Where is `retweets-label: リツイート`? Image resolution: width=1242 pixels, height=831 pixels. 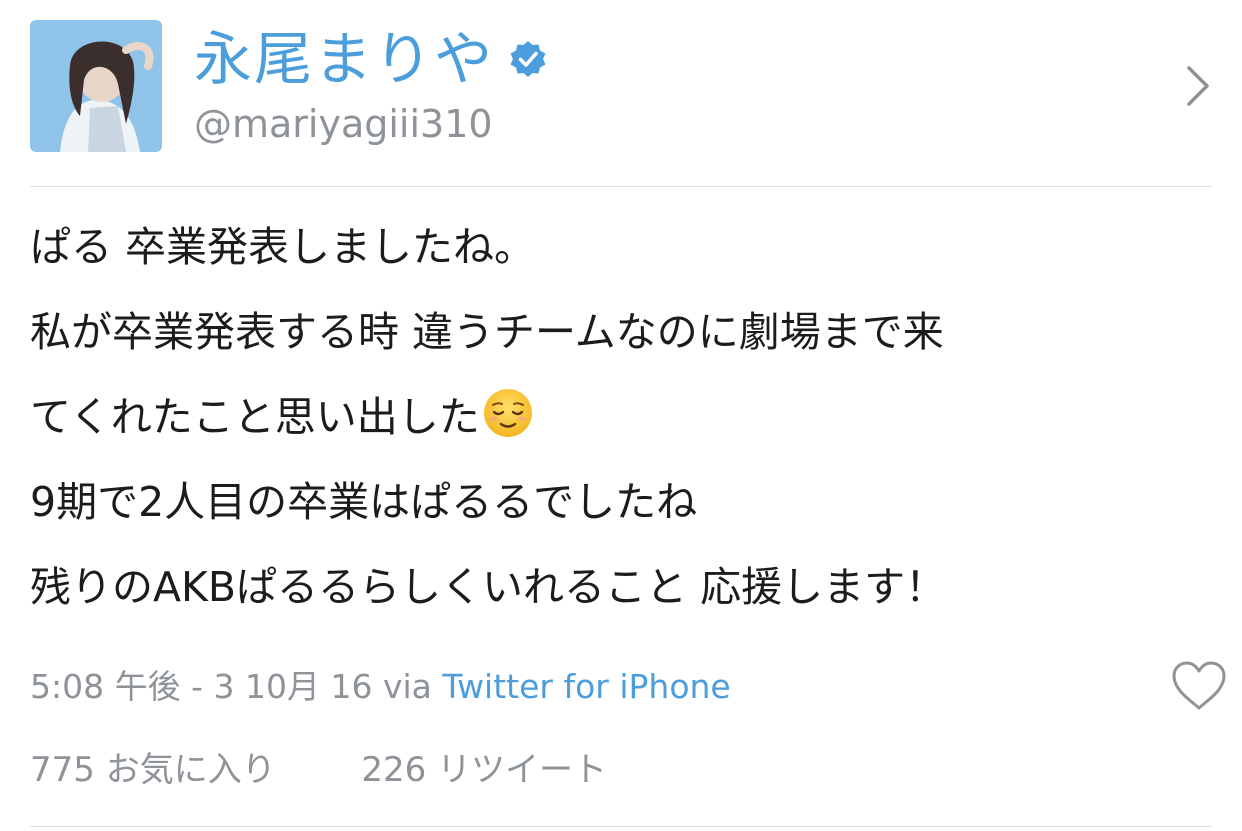
retweets-label: リツイート is located at coordinates (522, 770).